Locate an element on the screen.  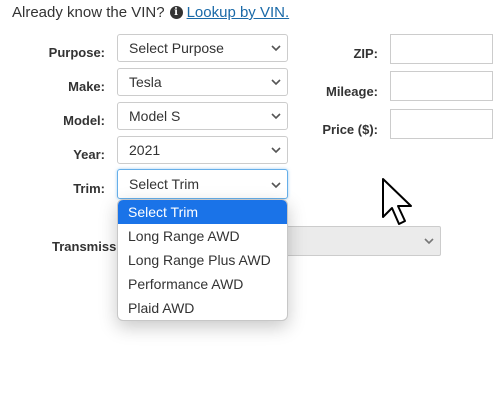
model-select-value: Model S is located at coordinates (155, 116).